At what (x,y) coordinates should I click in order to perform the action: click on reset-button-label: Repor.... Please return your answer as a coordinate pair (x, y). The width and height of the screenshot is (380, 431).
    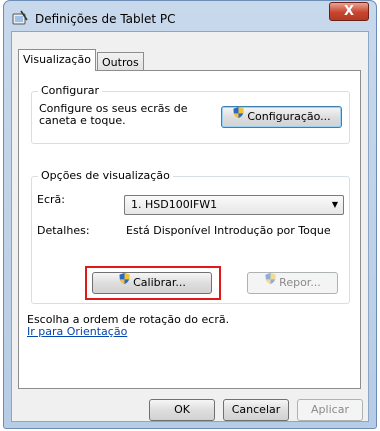
    Looking at the image, I should click on (300, 282).